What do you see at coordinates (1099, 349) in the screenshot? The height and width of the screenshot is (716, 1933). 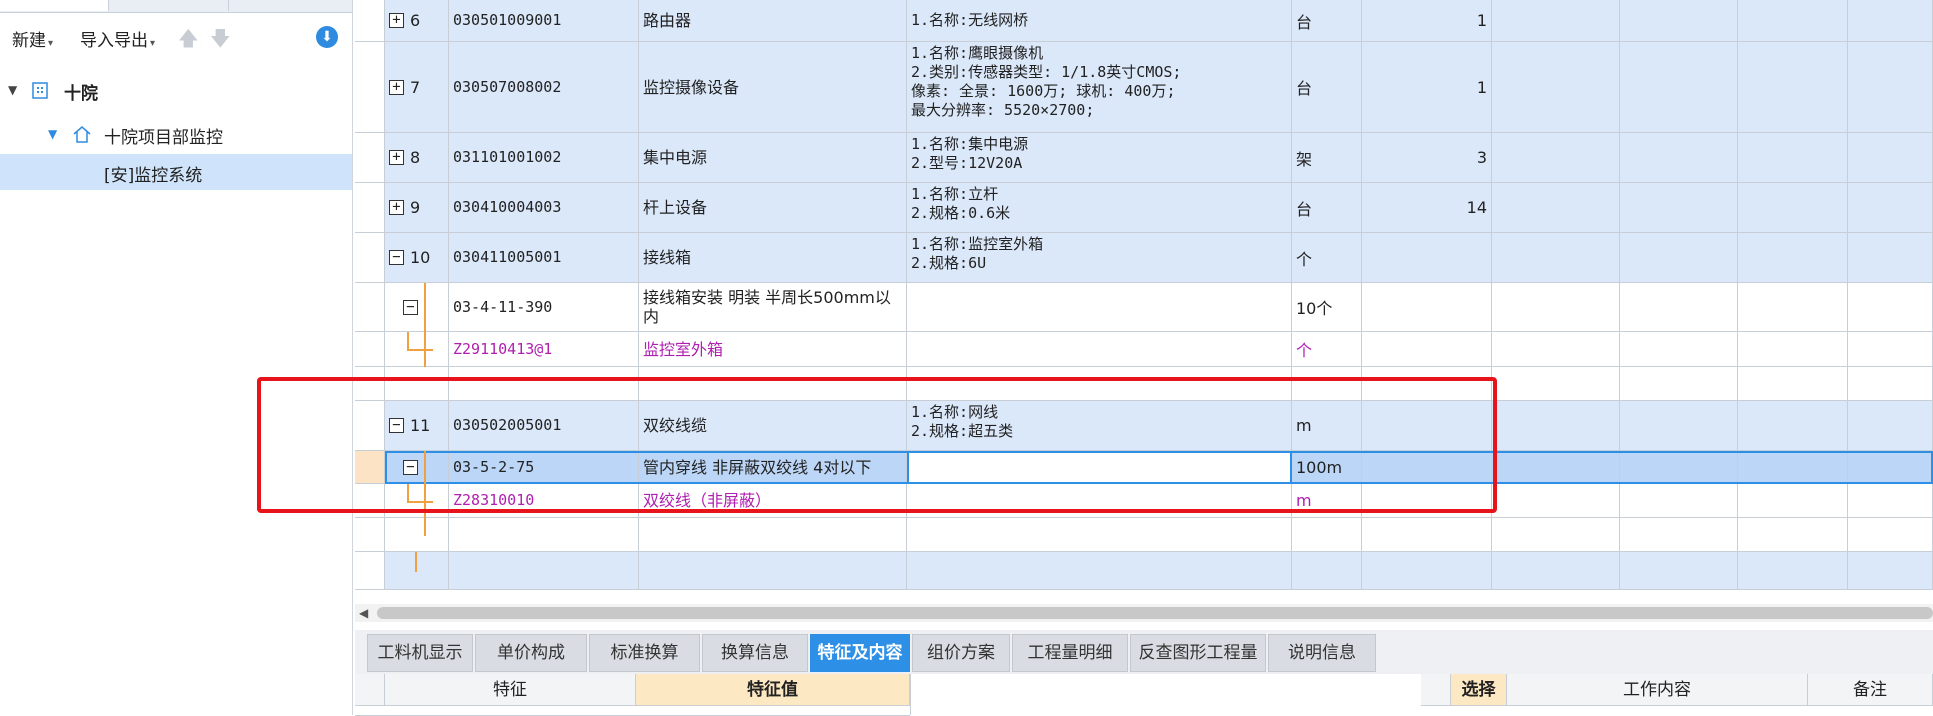 I see `feature-cell` at bounding box center [1099, 349].